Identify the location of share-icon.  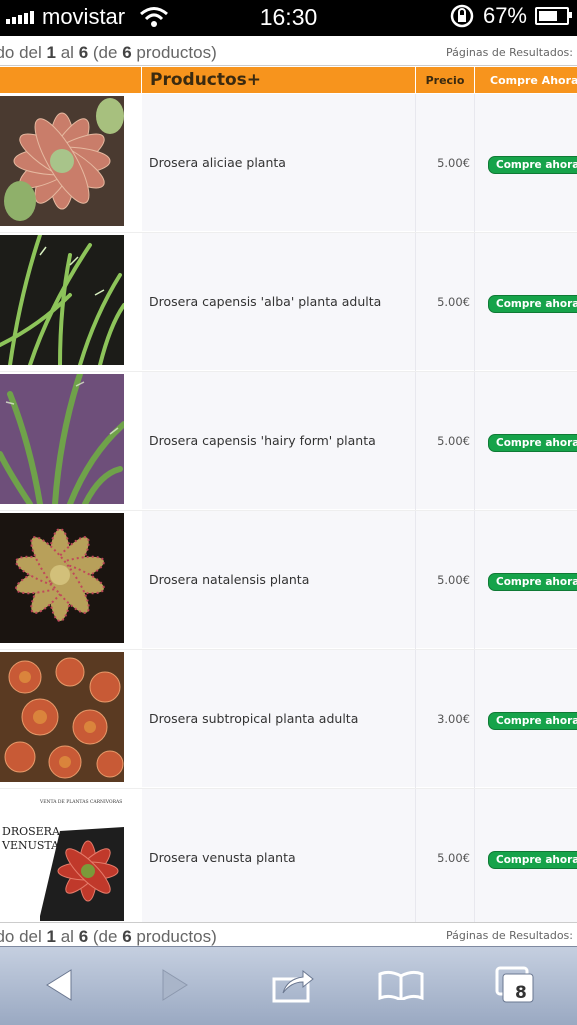
(293, 986).